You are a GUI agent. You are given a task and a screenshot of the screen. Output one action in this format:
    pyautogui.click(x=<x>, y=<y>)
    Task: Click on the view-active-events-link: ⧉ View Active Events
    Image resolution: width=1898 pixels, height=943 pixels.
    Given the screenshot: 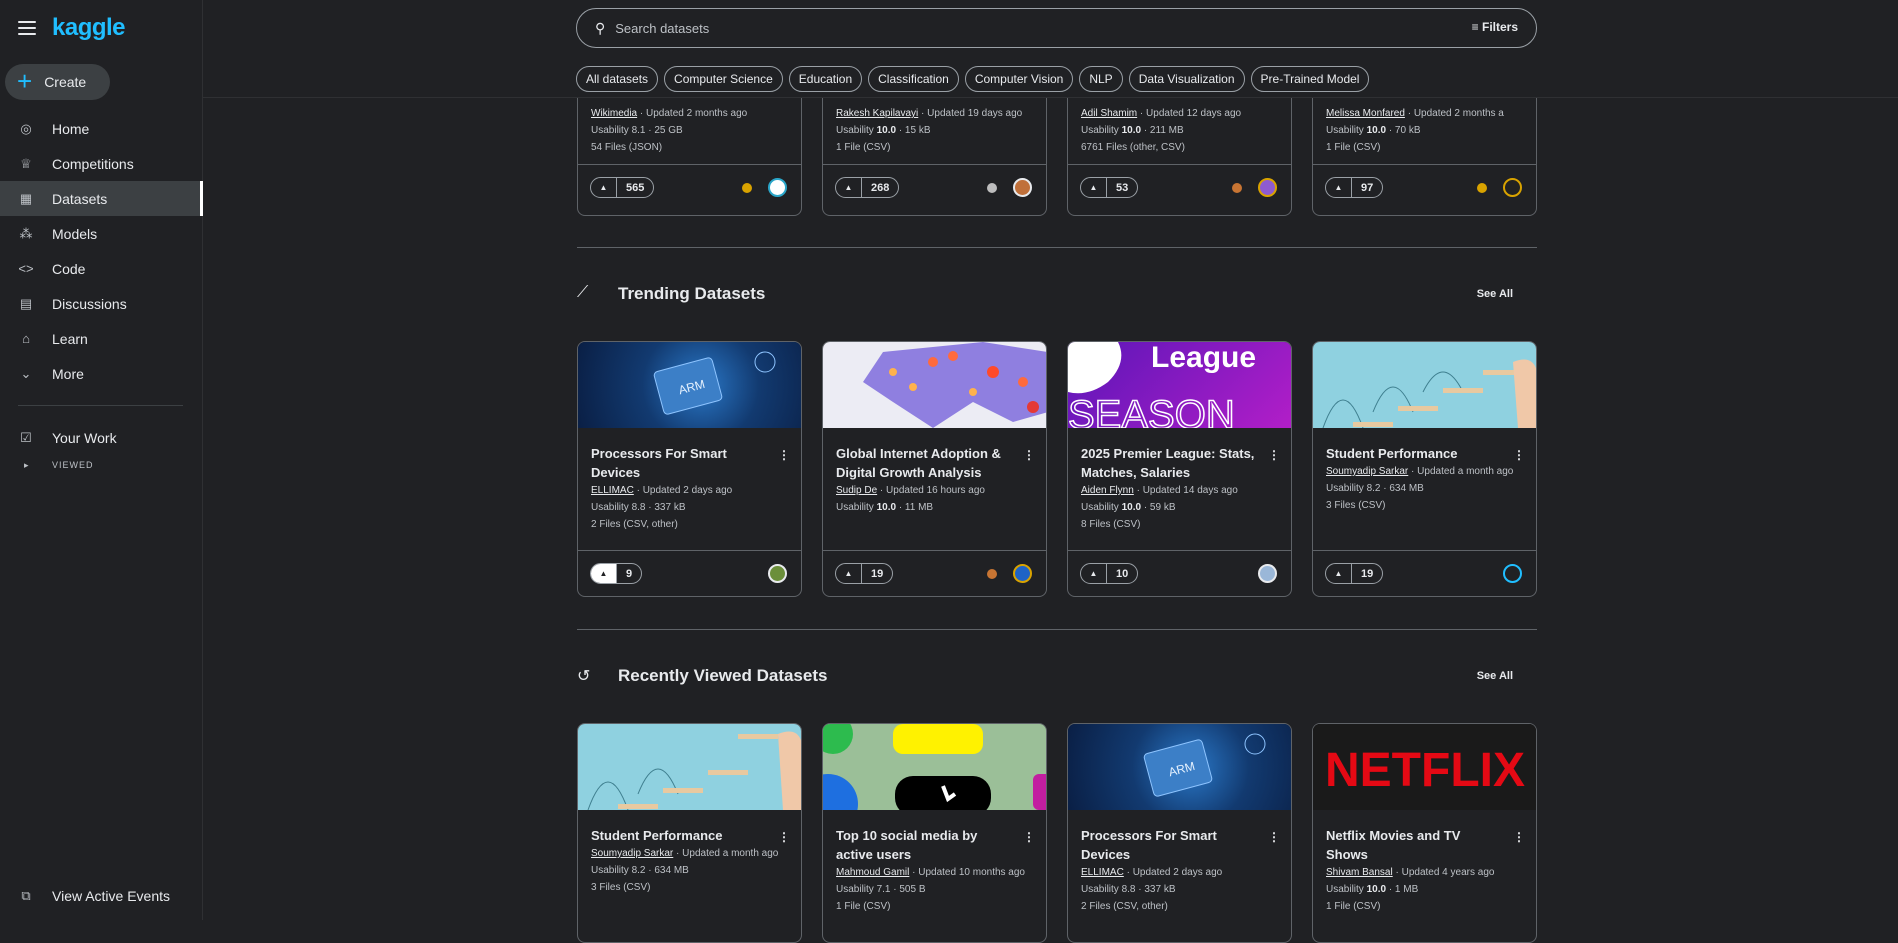 What is the action you would take?
    pyautogui.click(x=94, y=896)
    